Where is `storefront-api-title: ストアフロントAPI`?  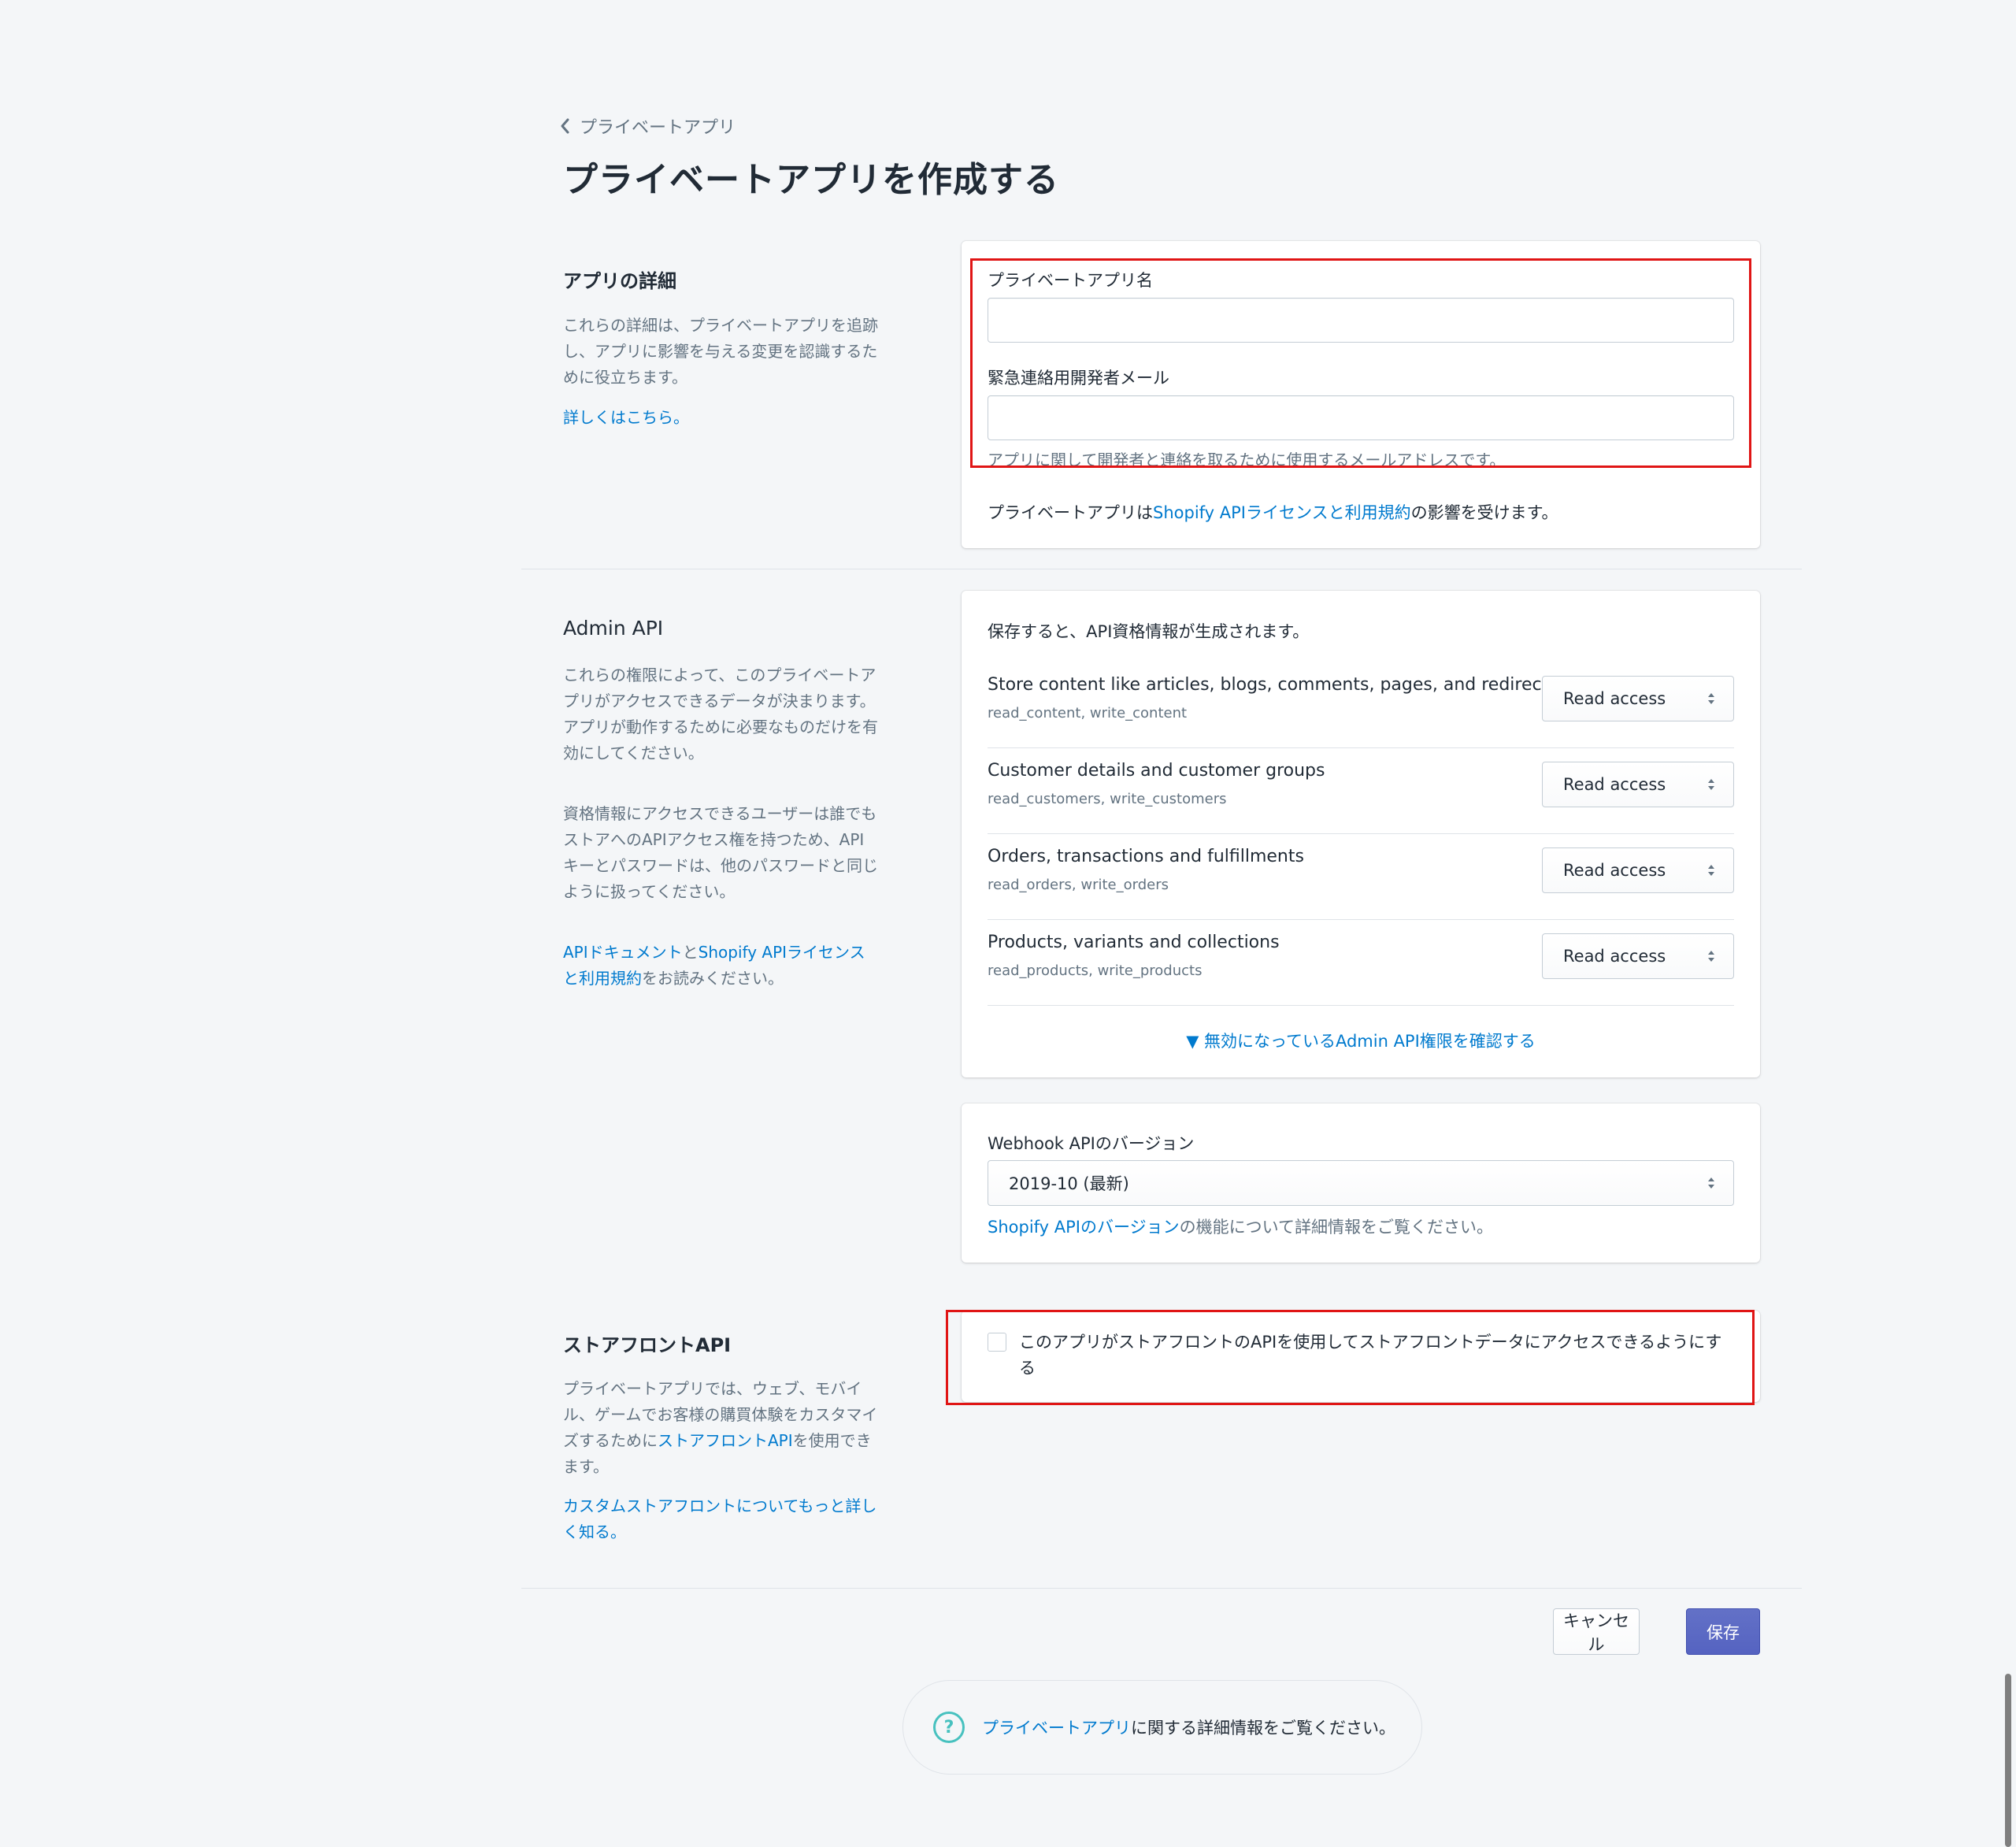
storefront-api-title: ストアフロントAPI is located at coordinates (647, 1345).